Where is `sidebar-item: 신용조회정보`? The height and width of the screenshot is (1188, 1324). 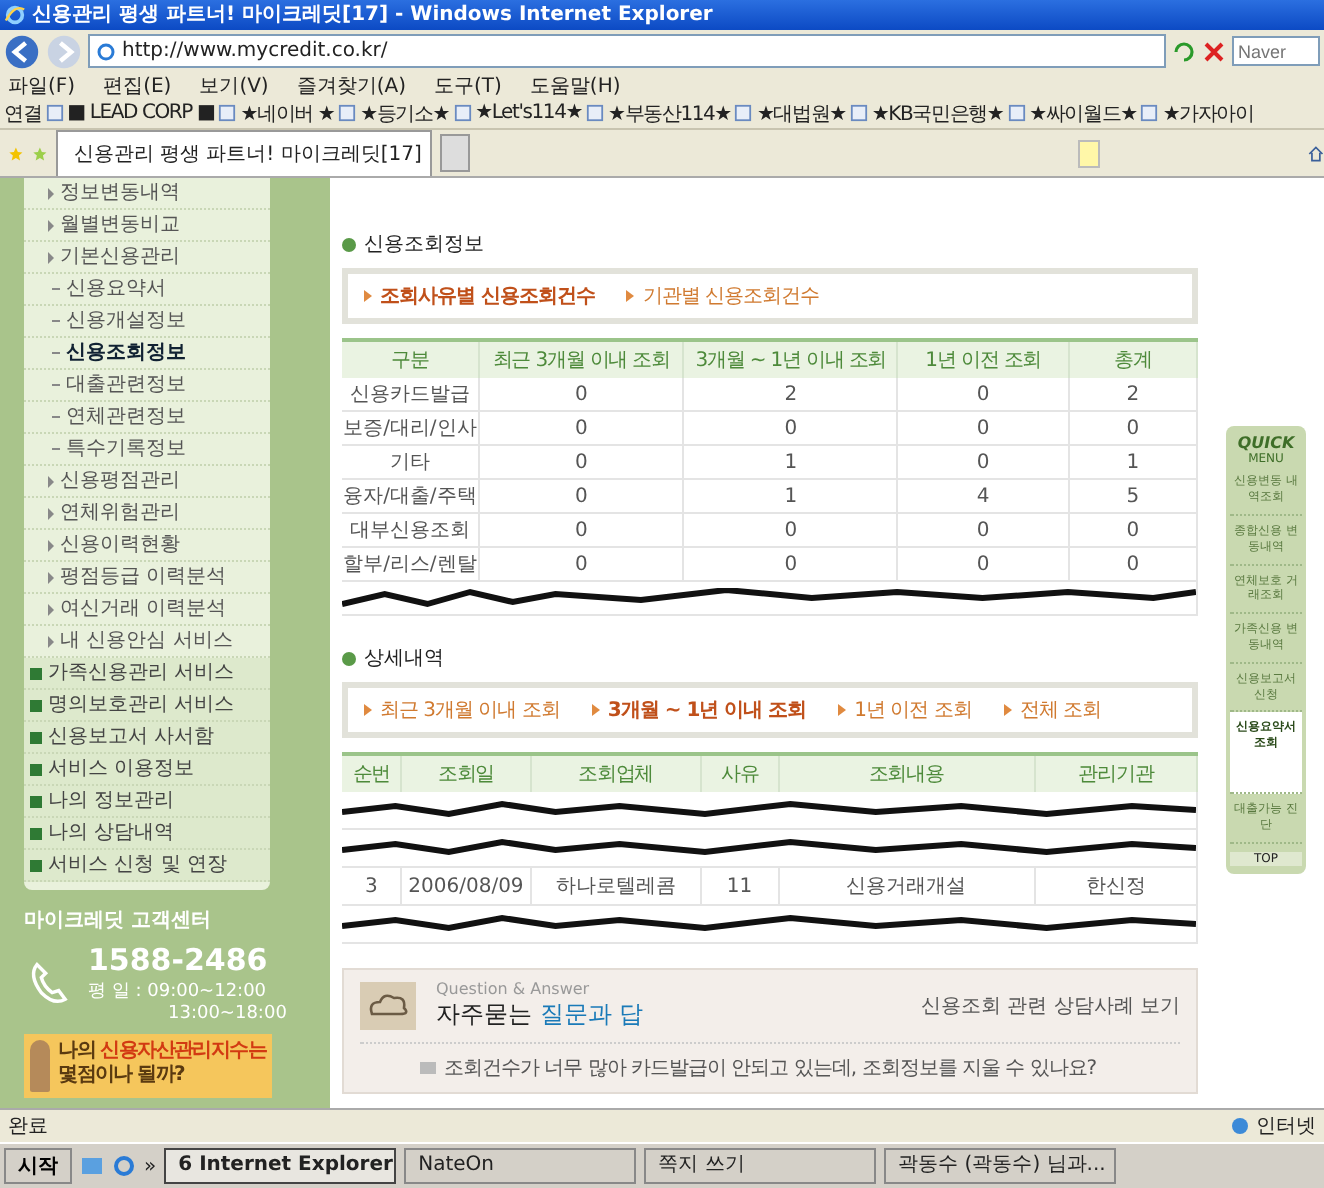
sidebar-item: 신용조회정보 is located at coordinates (147, 354).